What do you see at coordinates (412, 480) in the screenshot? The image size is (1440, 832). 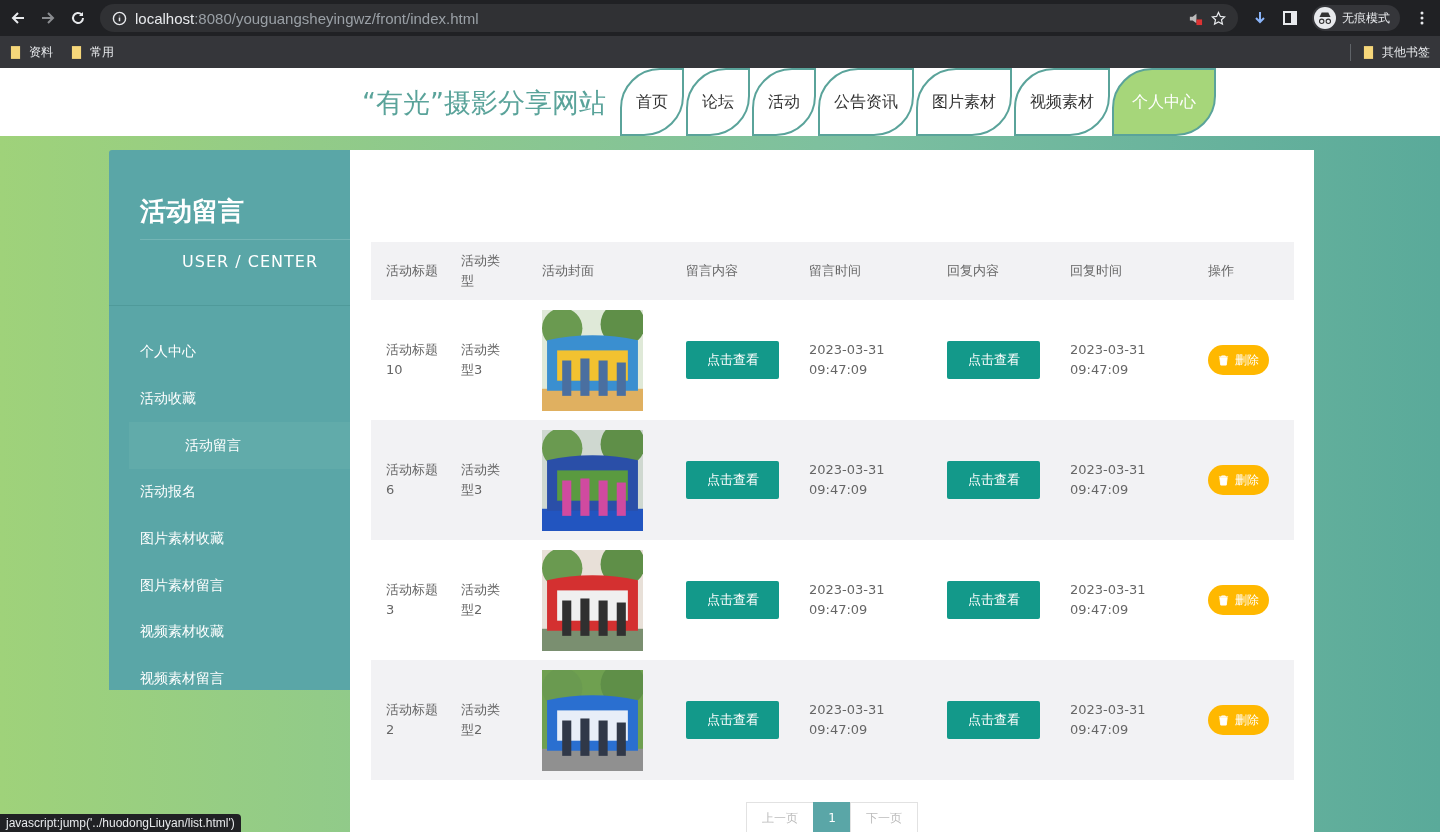 I see `table-cell-text: 活动标题6` at bounding box center [412, 480].